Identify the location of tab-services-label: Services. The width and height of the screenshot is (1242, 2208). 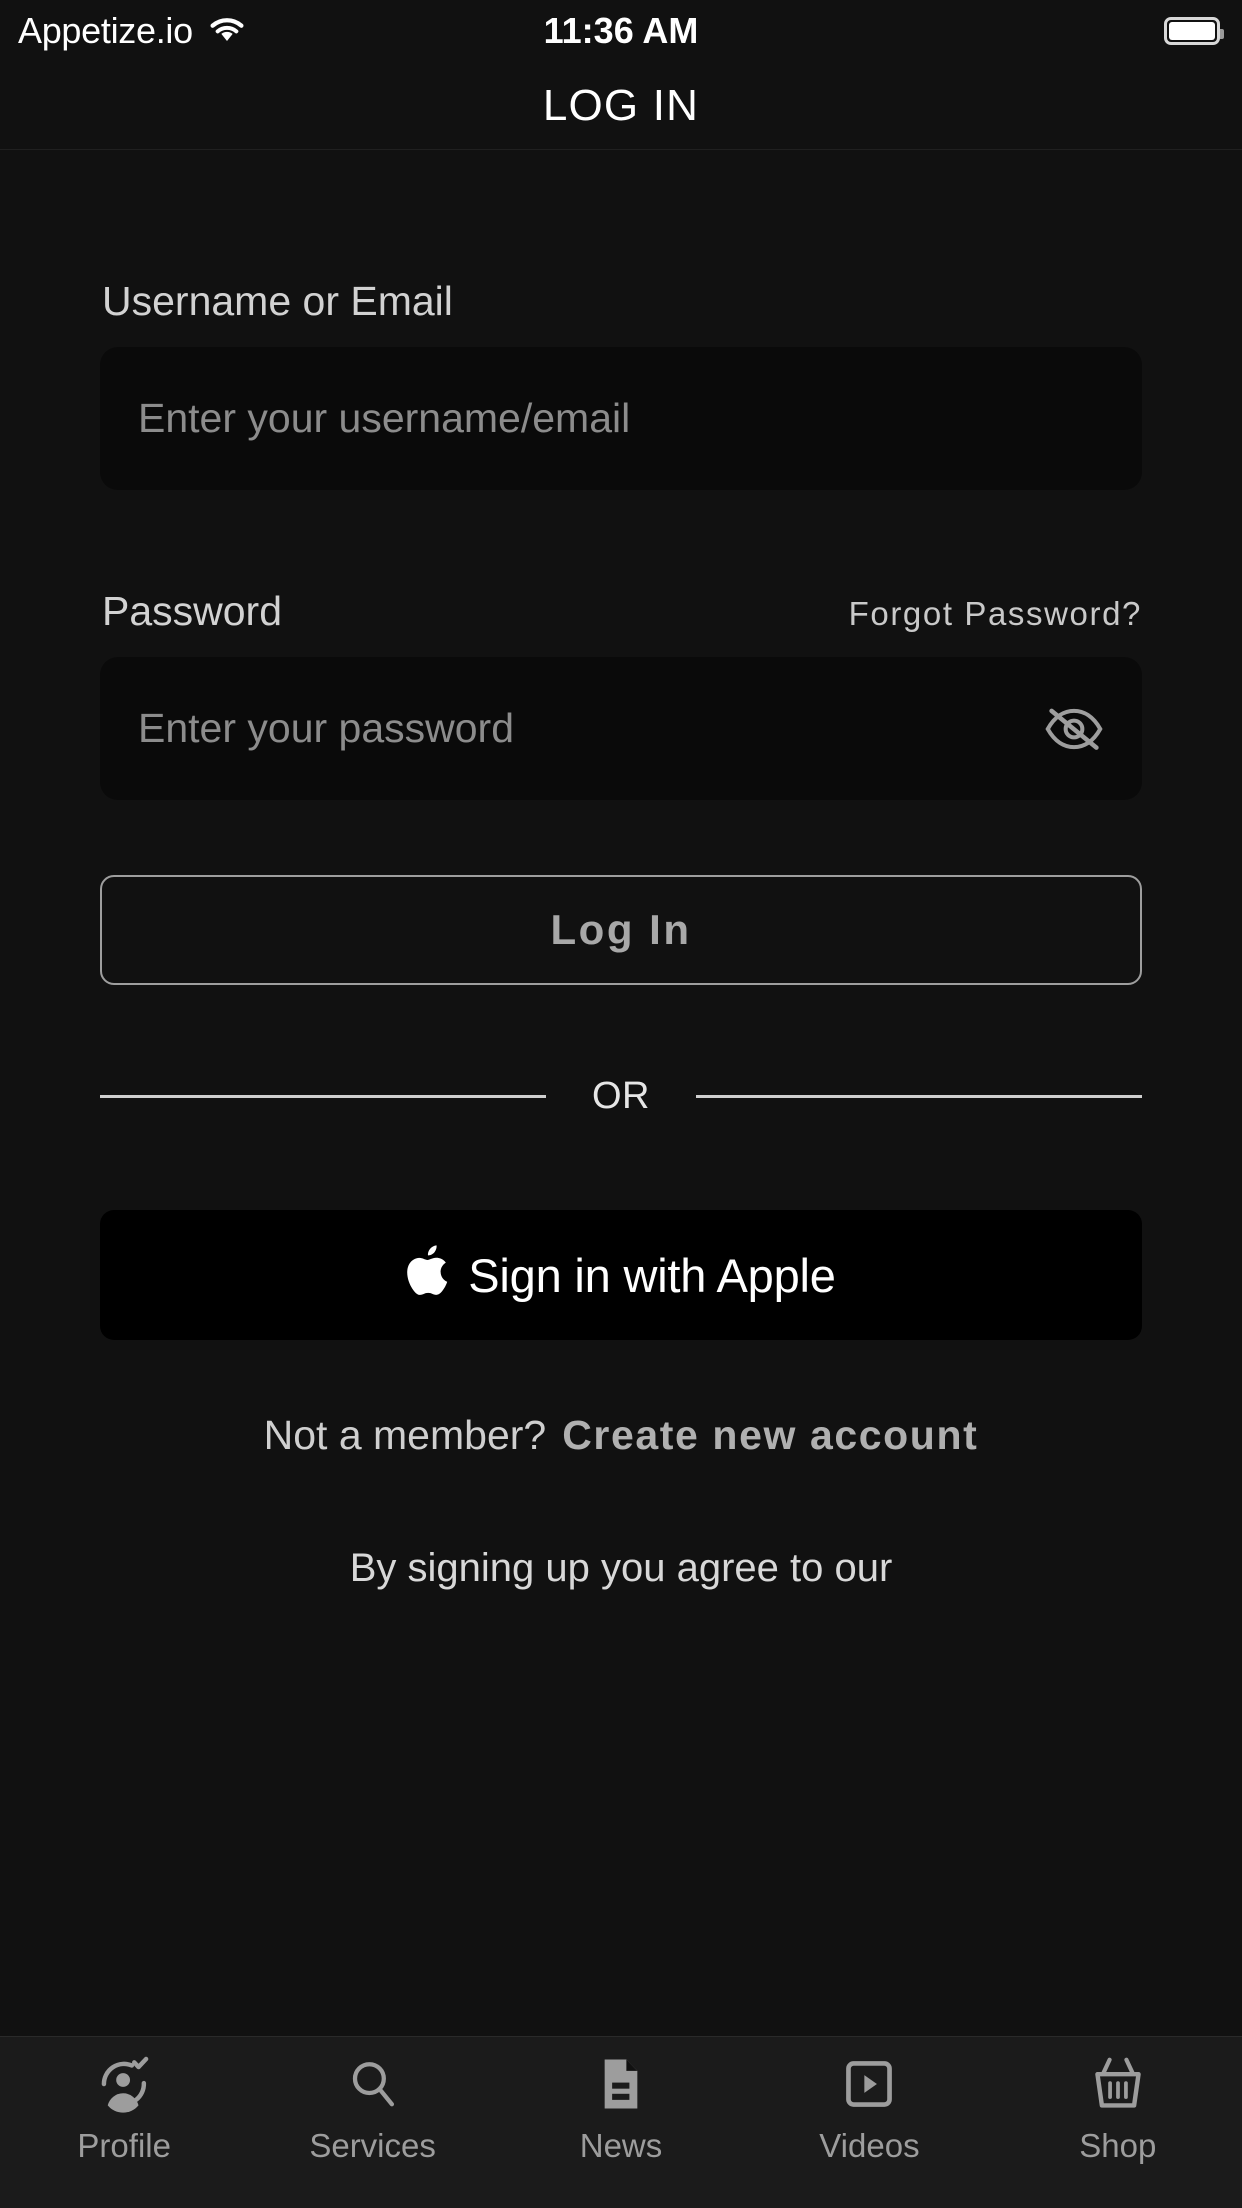
(372, 2145).